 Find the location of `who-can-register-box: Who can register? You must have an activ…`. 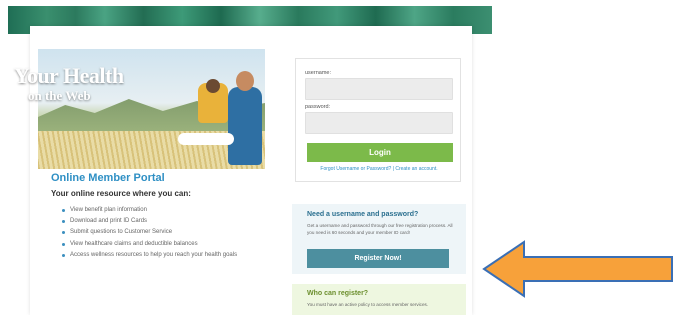

who-can-register-box: Who can register? You must have an activ… is located at coordinates (379, 299).